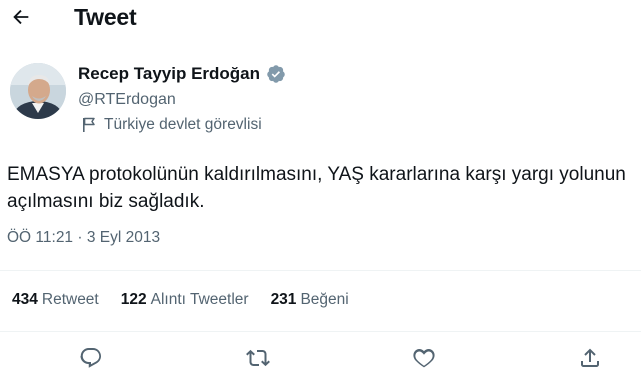 The height and width of the screenshot is (380, 641). I want to click on avatar-image, so click(38, 91).